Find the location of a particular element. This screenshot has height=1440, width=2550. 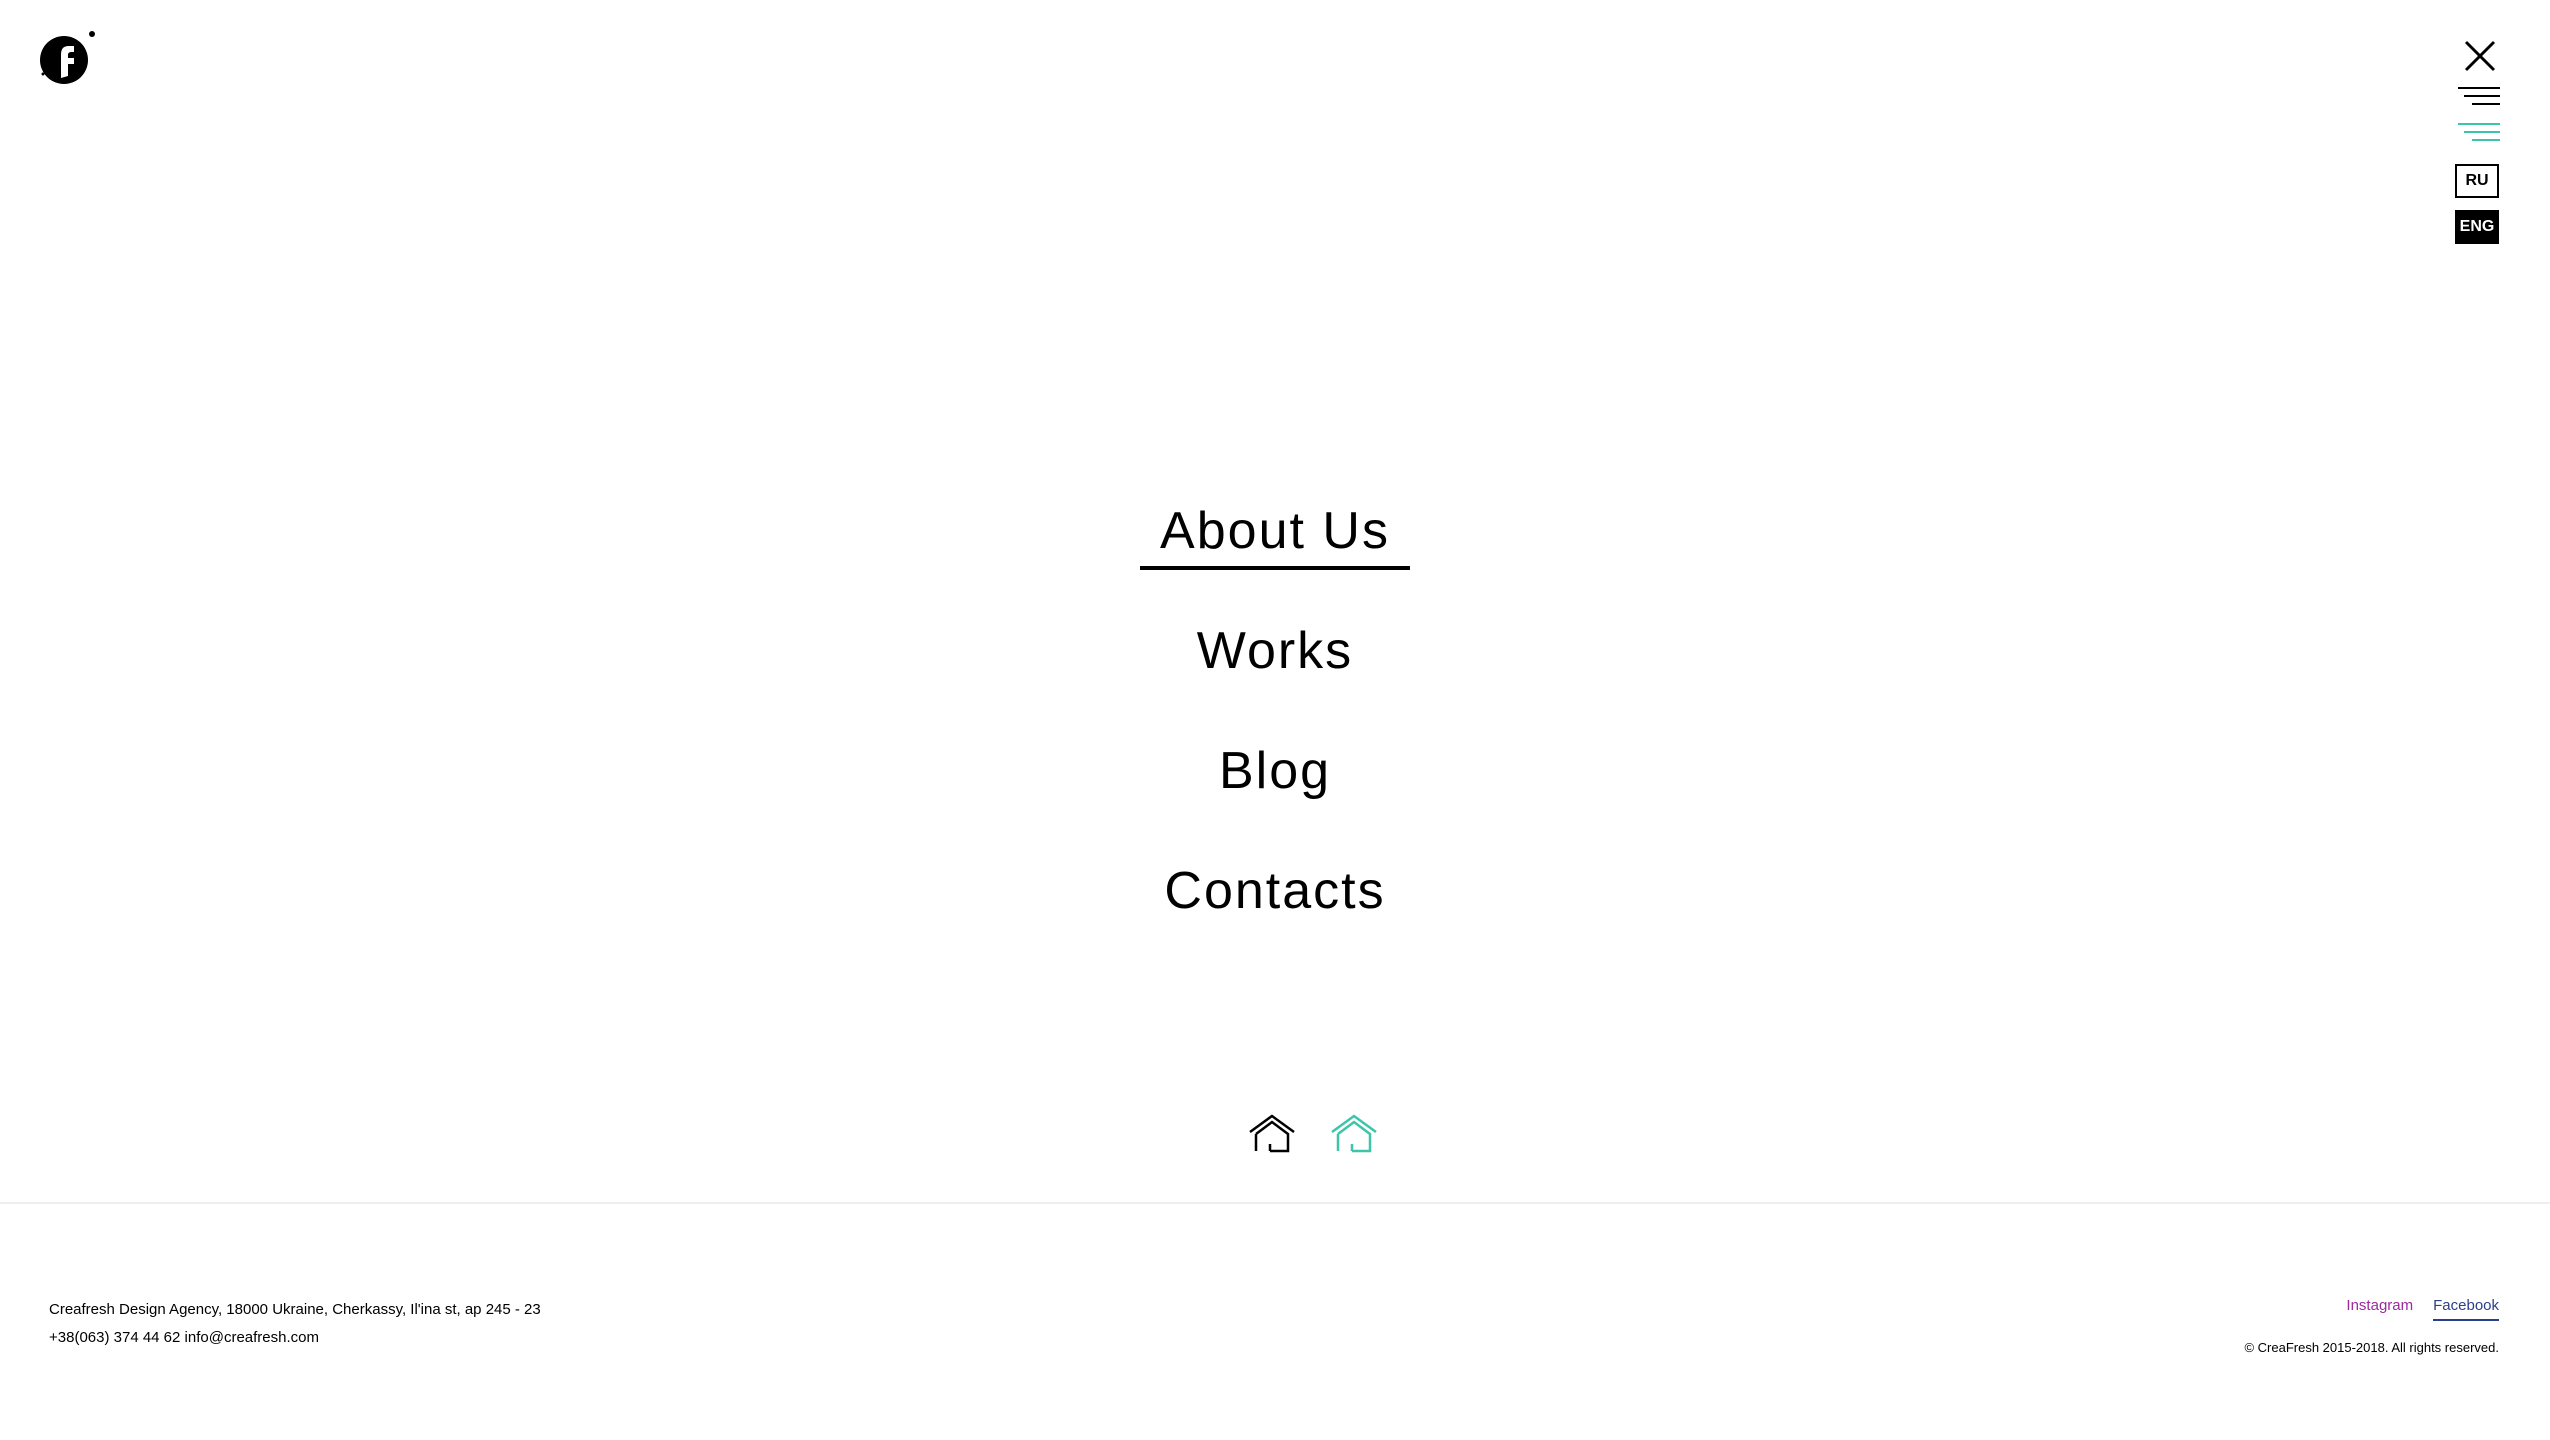

instagram-link: Instagram is located at coordinates (2379, 1308).